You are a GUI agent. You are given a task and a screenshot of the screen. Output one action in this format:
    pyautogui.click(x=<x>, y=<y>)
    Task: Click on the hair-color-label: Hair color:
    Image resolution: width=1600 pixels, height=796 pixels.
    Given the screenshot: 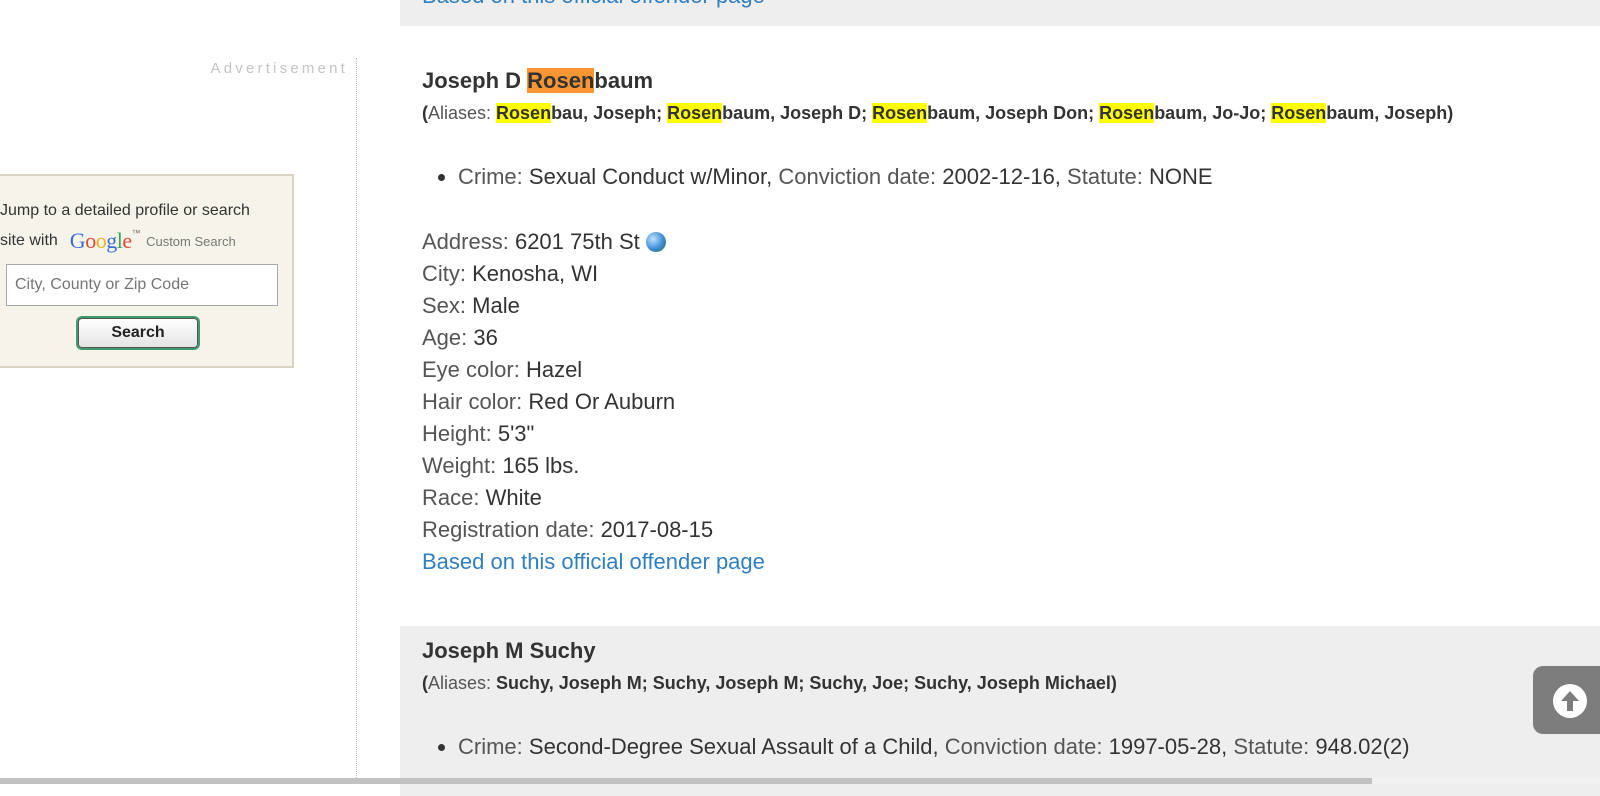 What is the action you would take?
    pyautogui.click(x=472, y=401)
    